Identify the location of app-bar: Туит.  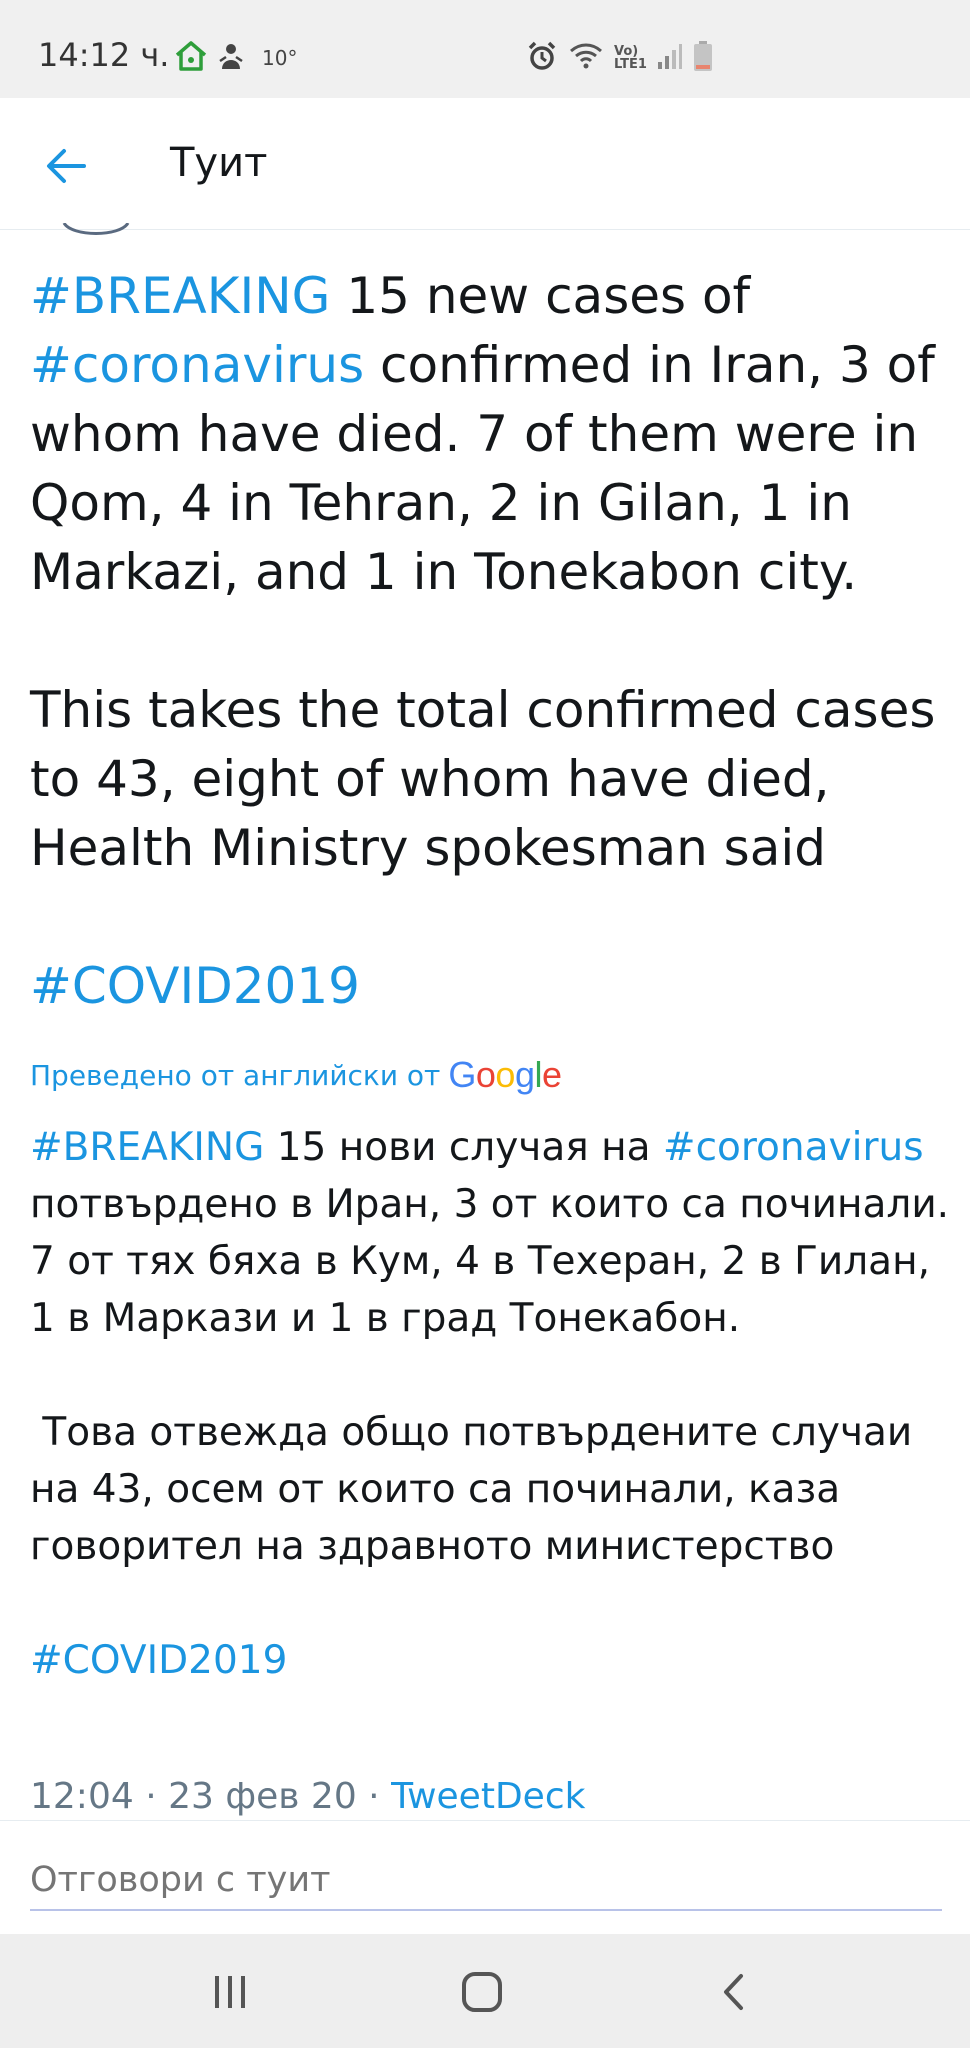
(485, 164).